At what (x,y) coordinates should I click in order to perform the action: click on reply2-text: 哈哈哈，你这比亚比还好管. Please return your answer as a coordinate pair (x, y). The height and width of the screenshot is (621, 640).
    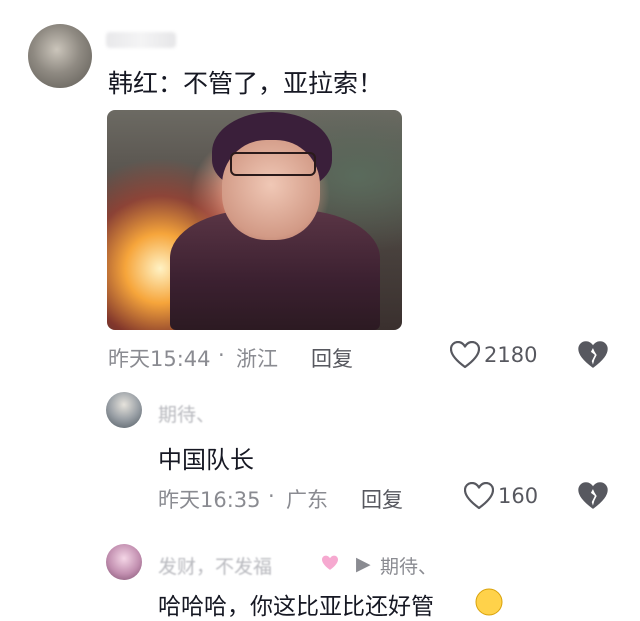
    Looking at the image, I should click on (296, 607).